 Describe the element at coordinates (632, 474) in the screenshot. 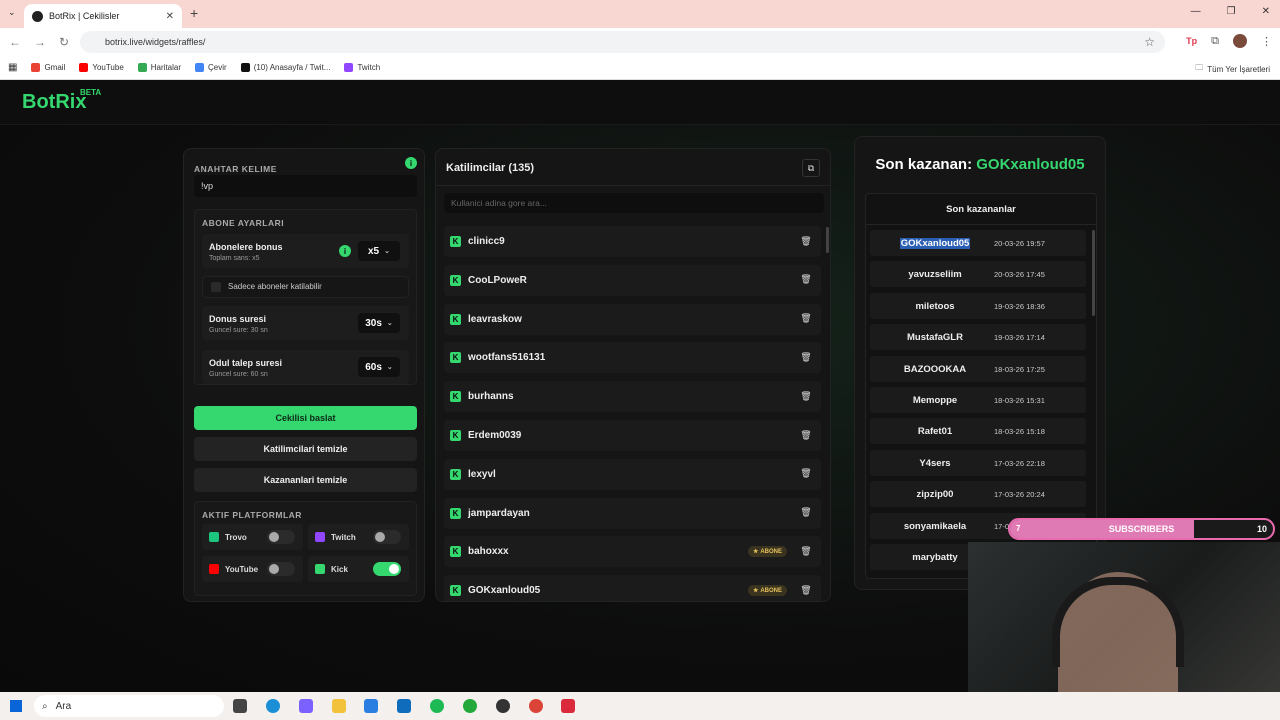

I see `participant-row: Klexyvl 🗑` at that location.